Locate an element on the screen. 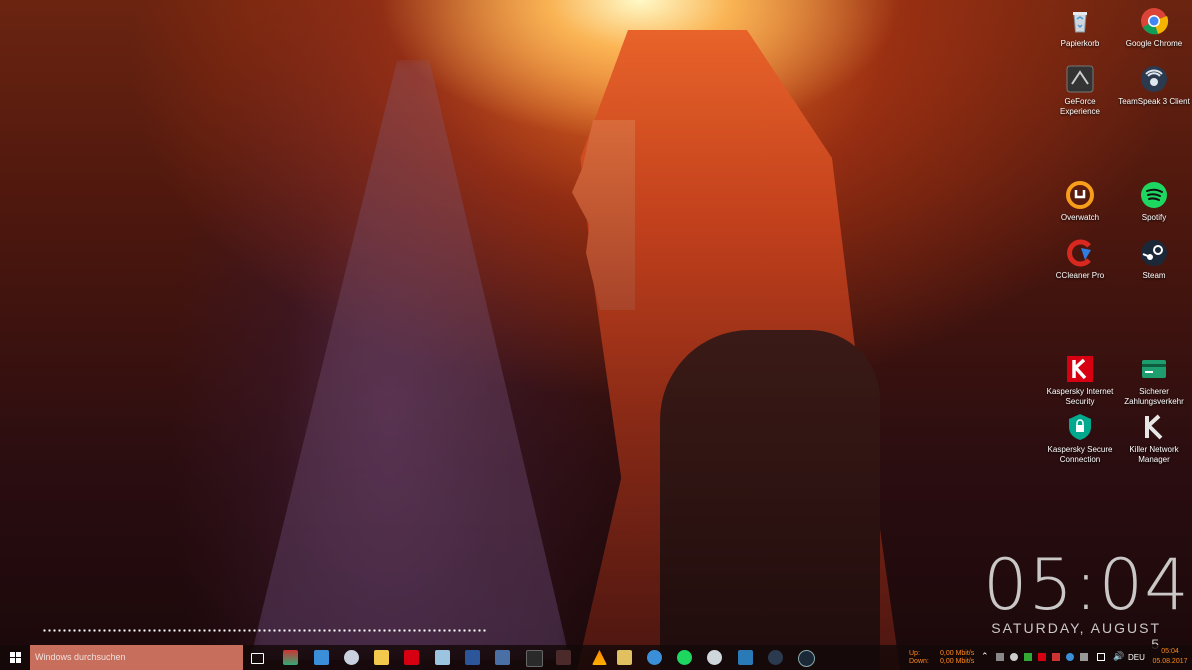  language-indicator: DEU is located at coordinates (1136, 657).